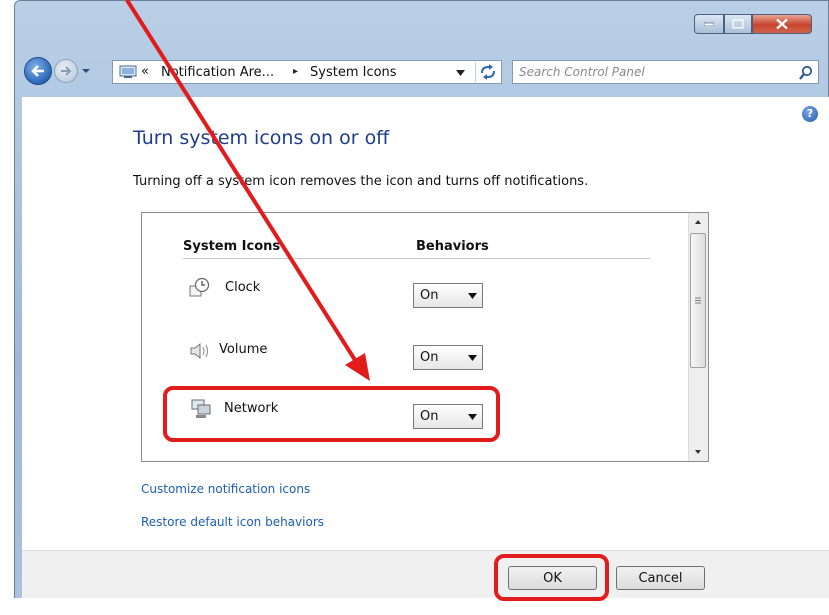  I want to click on refresh-button, so click(486, 72).